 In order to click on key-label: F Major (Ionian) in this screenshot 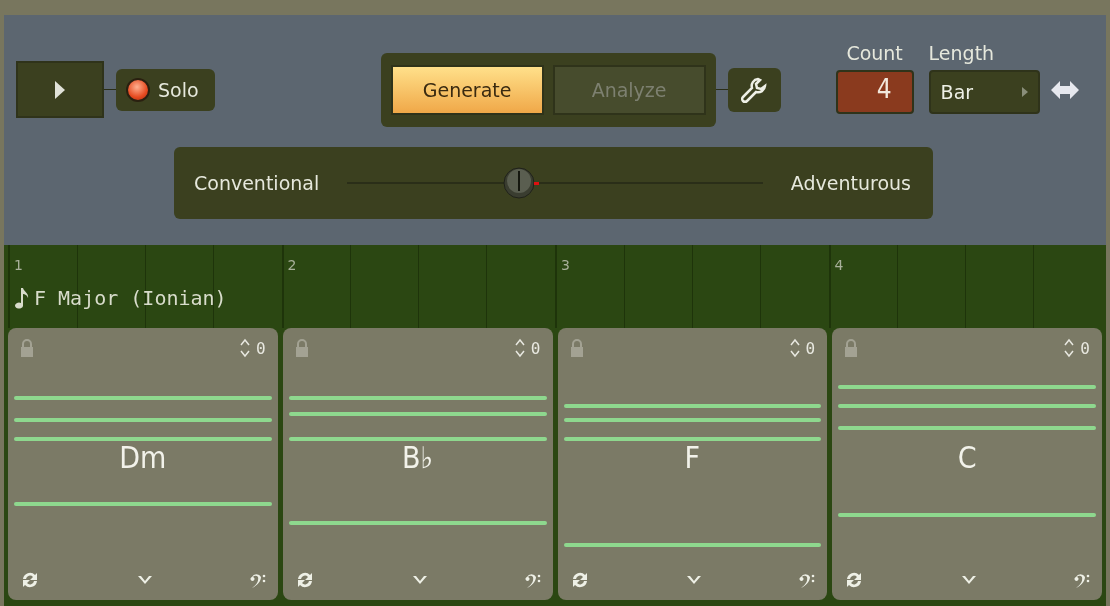, I will do `click(130, 298)`.